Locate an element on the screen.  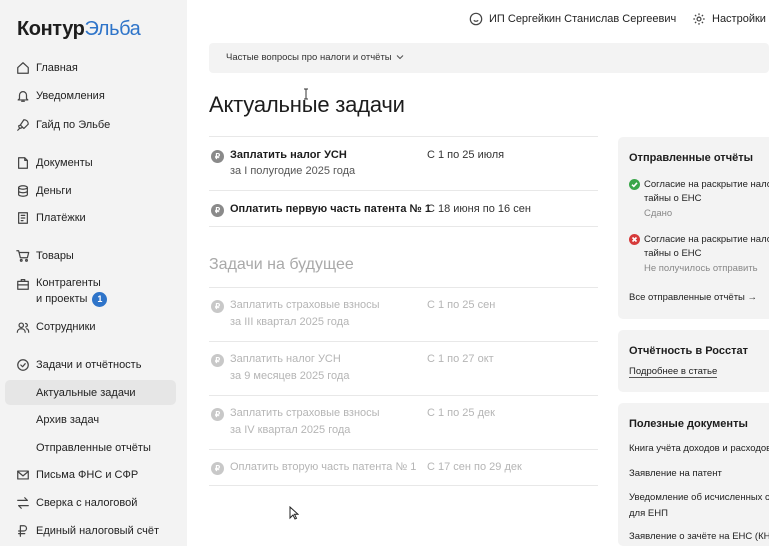
sidebar-item-payments: Платёжки is located at coordinates (90, 217).